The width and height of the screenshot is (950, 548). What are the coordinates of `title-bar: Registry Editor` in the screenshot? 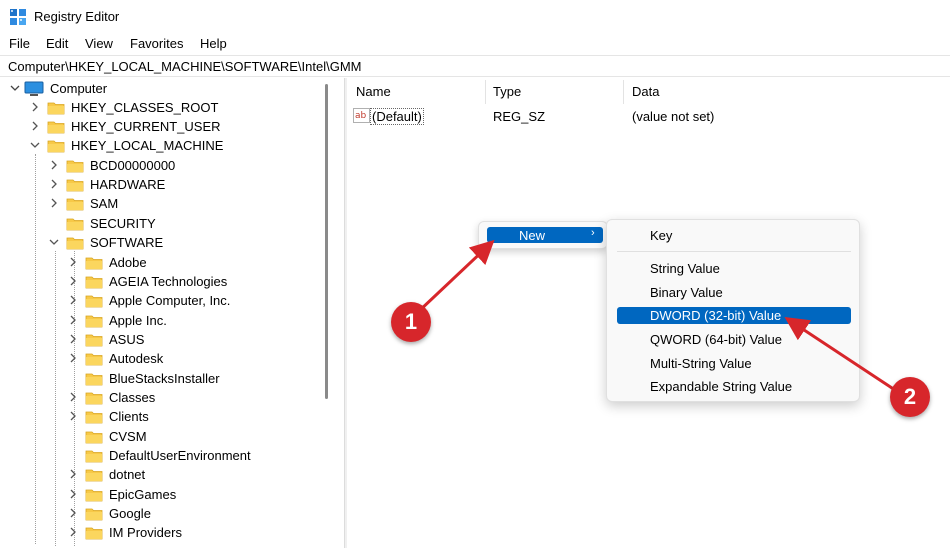 It's located at (475, 16).